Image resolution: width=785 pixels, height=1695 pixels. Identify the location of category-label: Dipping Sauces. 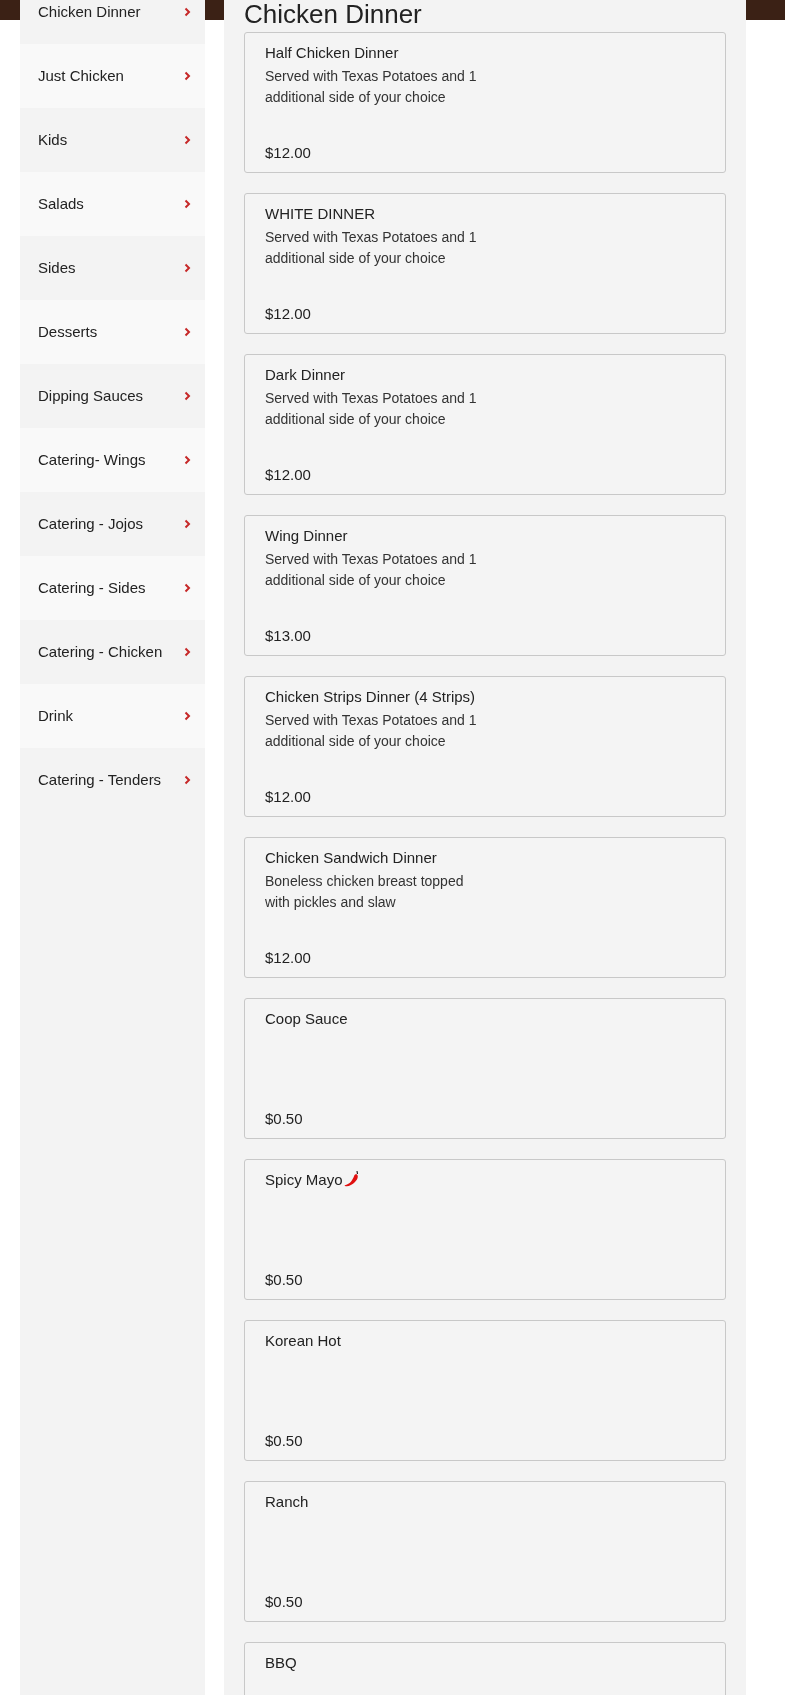
(91, 395).